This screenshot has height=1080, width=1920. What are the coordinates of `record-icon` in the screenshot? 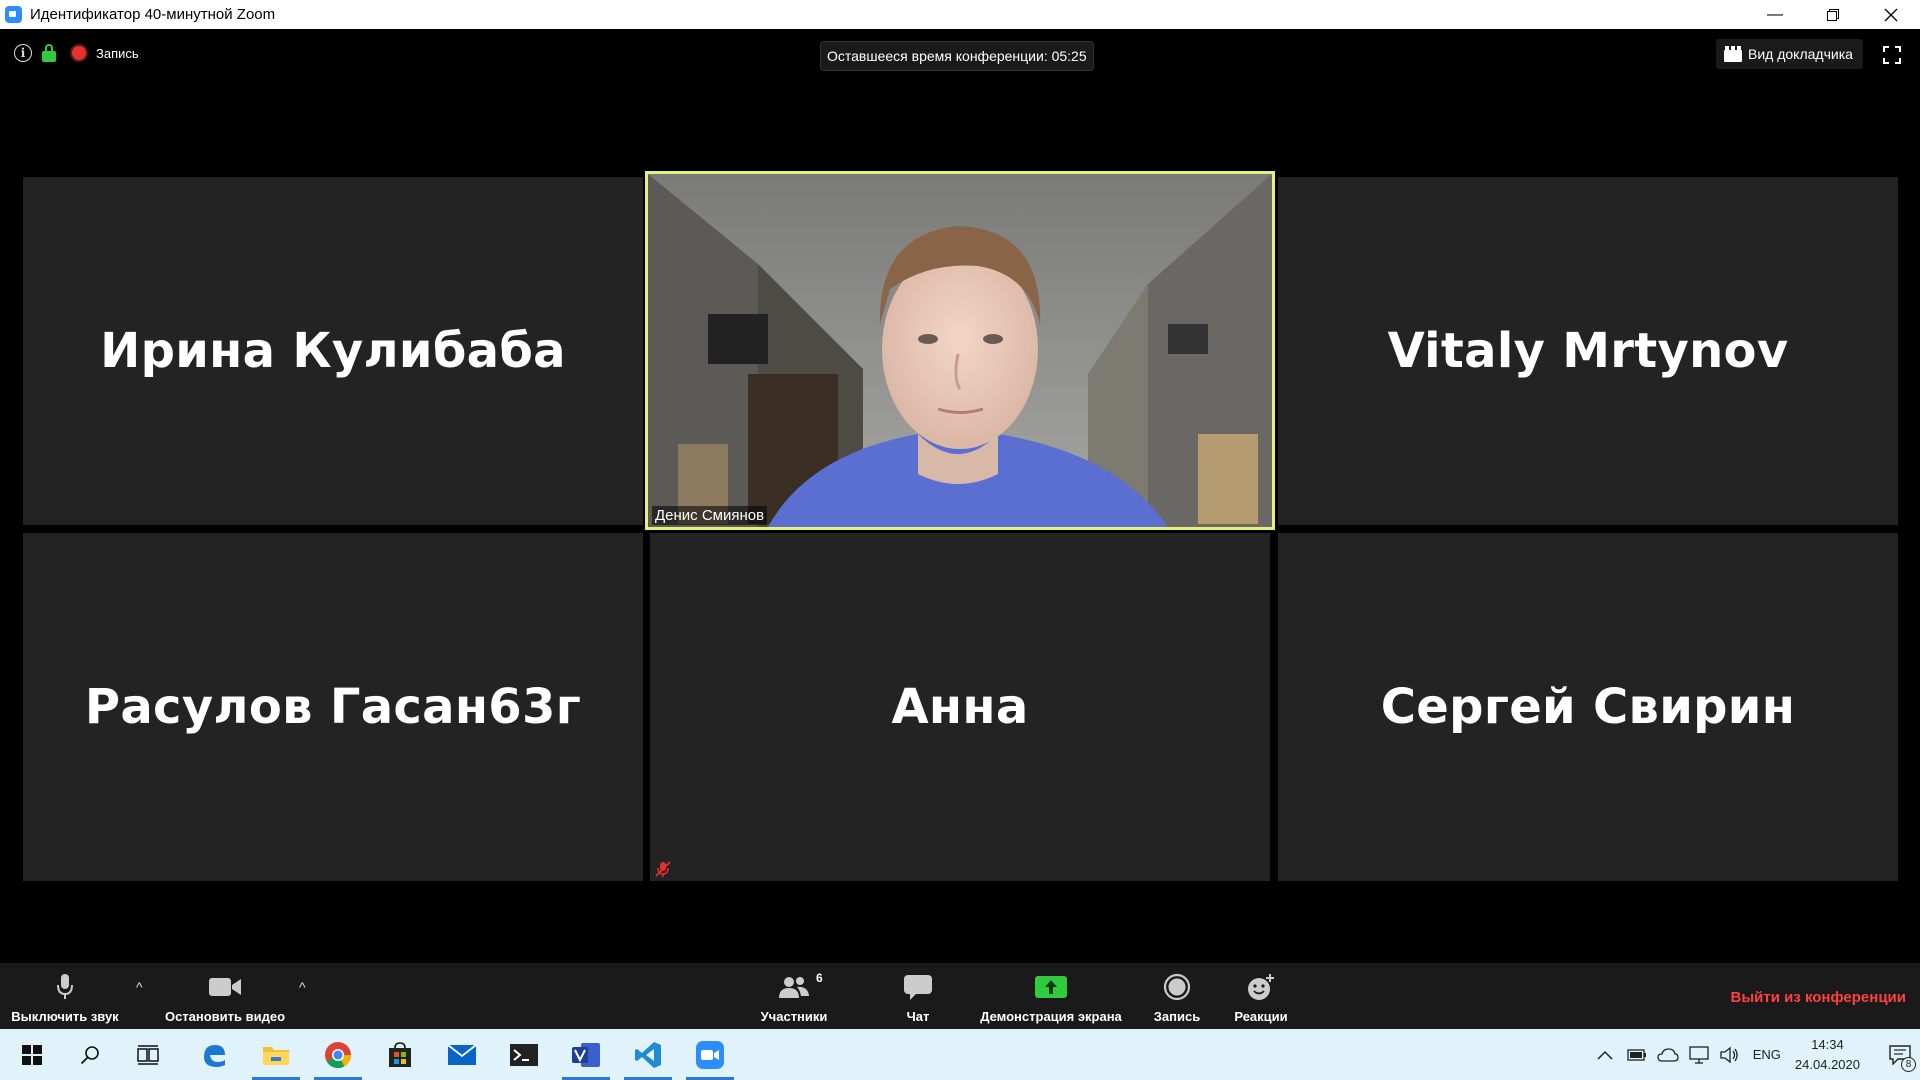 It's located at (1177, 987).